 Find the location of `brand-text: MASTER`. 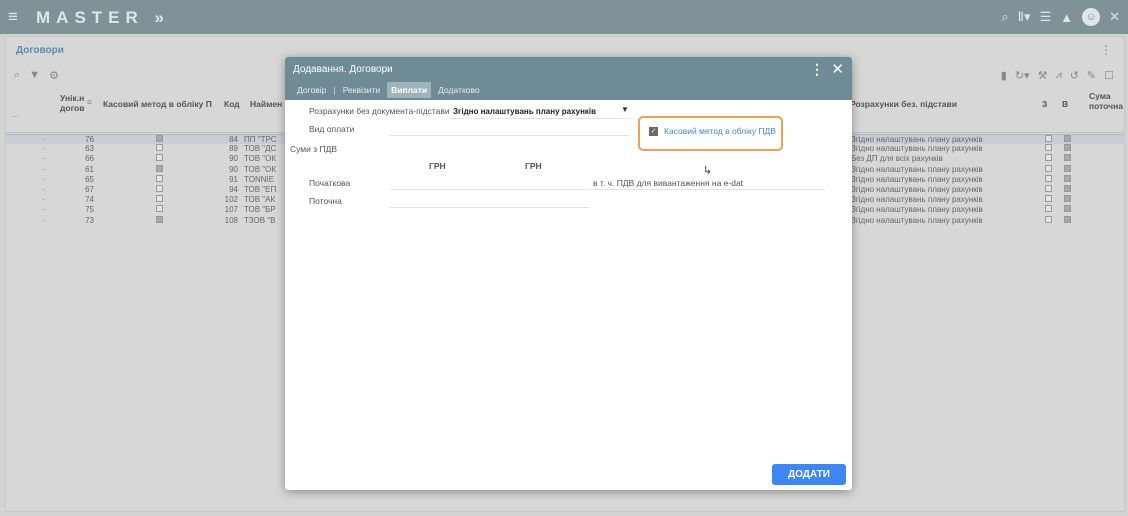

brand-text: MASTER is located at coordinates (90, 17).